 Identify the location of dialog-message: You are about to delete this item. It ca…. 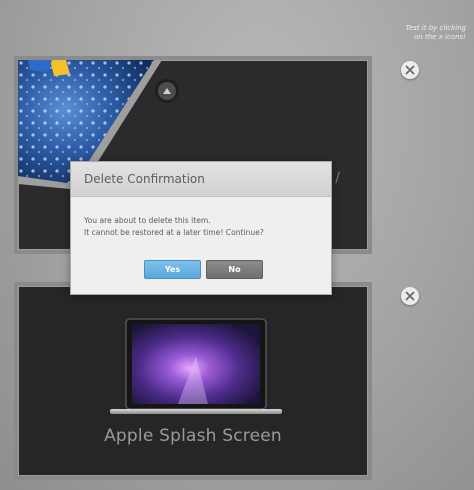
(201, 218).